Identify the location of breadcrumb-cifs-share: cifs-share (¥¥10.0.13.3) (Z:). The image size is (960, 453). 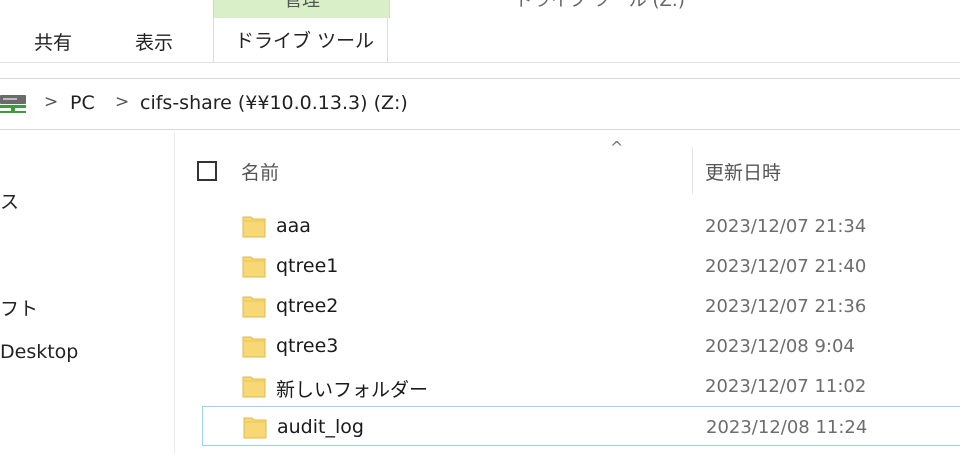
(274, 103).